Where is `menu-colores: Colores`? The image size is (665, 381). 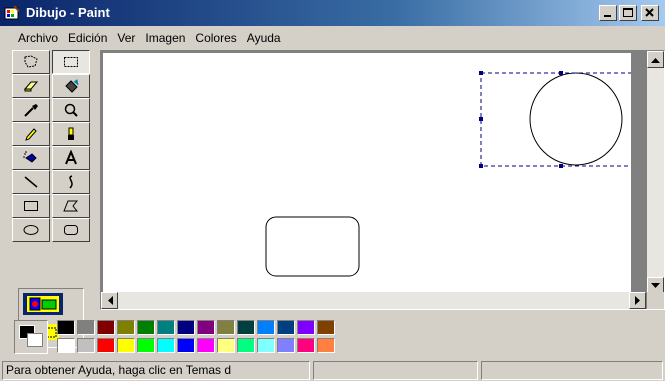
menu-colores: Colores is located at coordinates (215, 38).